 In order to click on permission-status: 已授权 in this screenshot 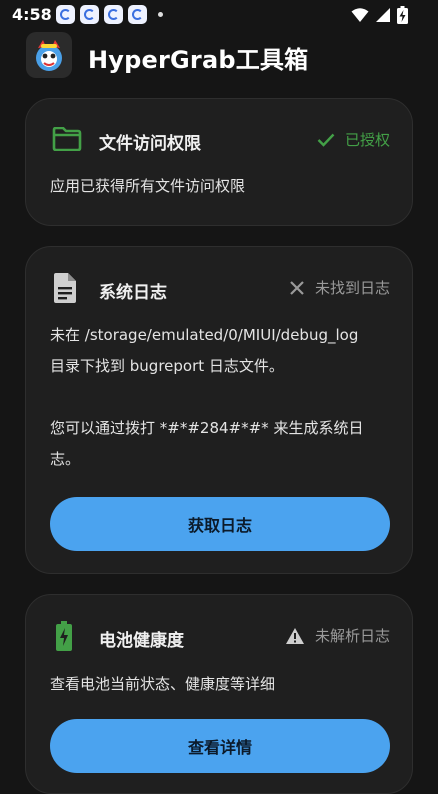, I will do `click(353, 139)`.